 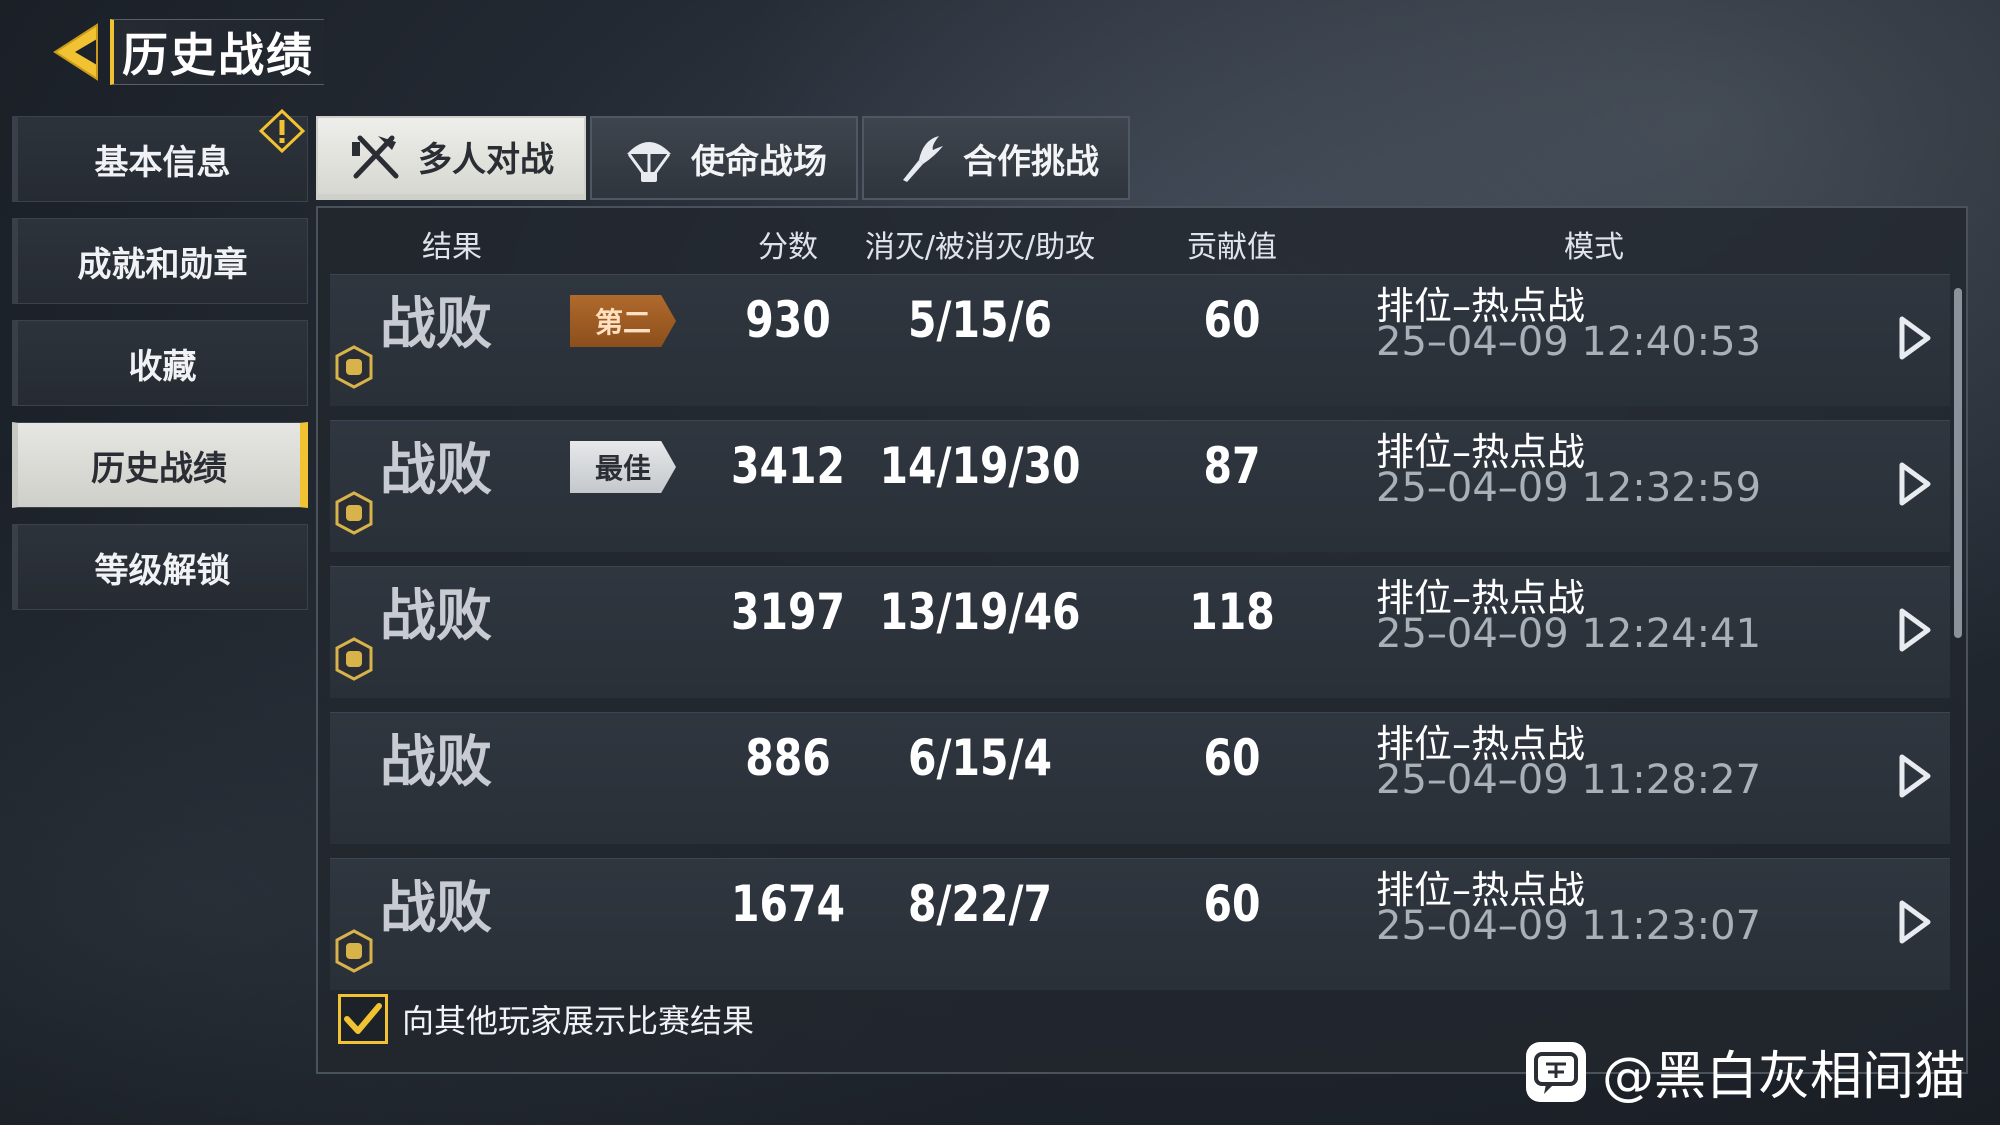 I want to click on match-time: 25–04–09 12:32:59, so click(x=1569, y=488).